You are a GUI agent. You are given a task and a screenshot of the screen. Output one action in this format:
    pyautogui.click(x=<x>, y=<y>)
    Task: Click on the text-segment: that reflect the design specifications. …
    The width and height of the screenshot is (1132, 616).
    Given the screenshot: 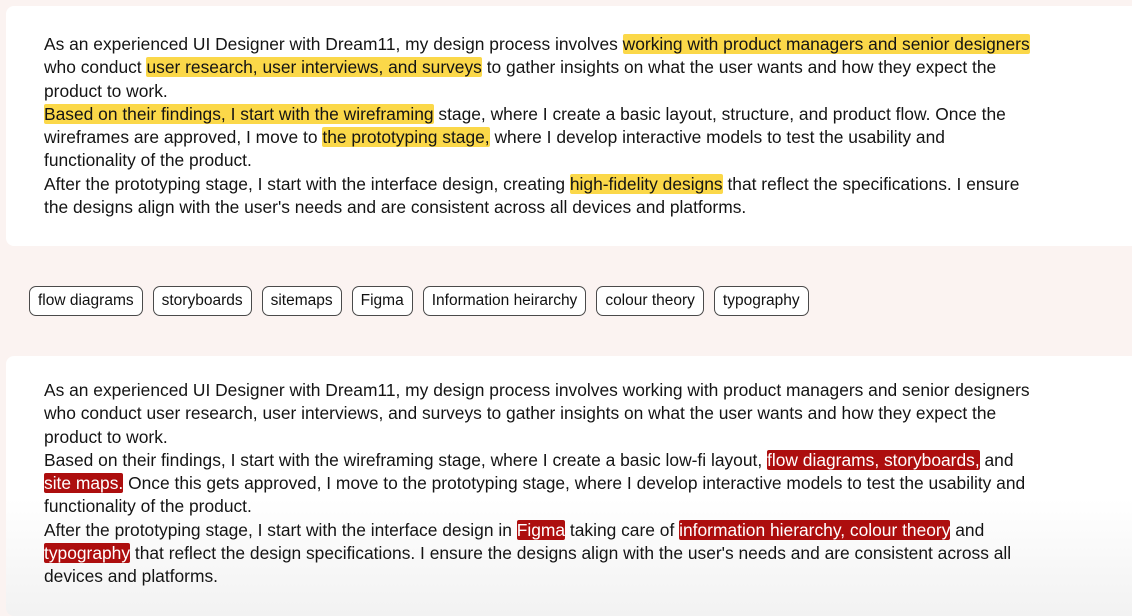 What is the action you would take?
    pyautogui.click(x=571, y=553)
    